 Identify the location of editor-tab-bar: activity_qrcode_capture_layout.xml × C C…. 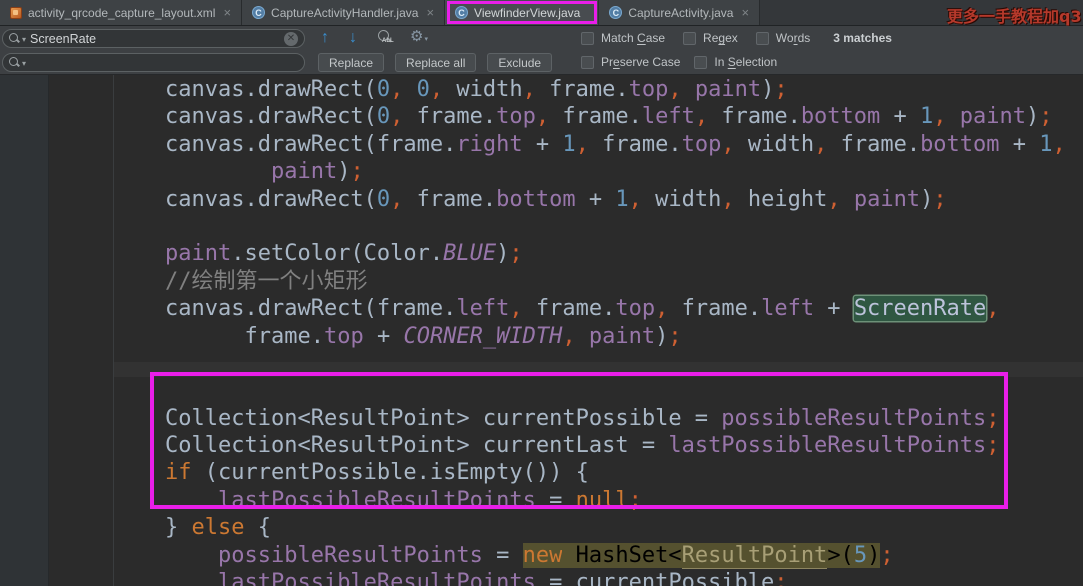
(541, 13).